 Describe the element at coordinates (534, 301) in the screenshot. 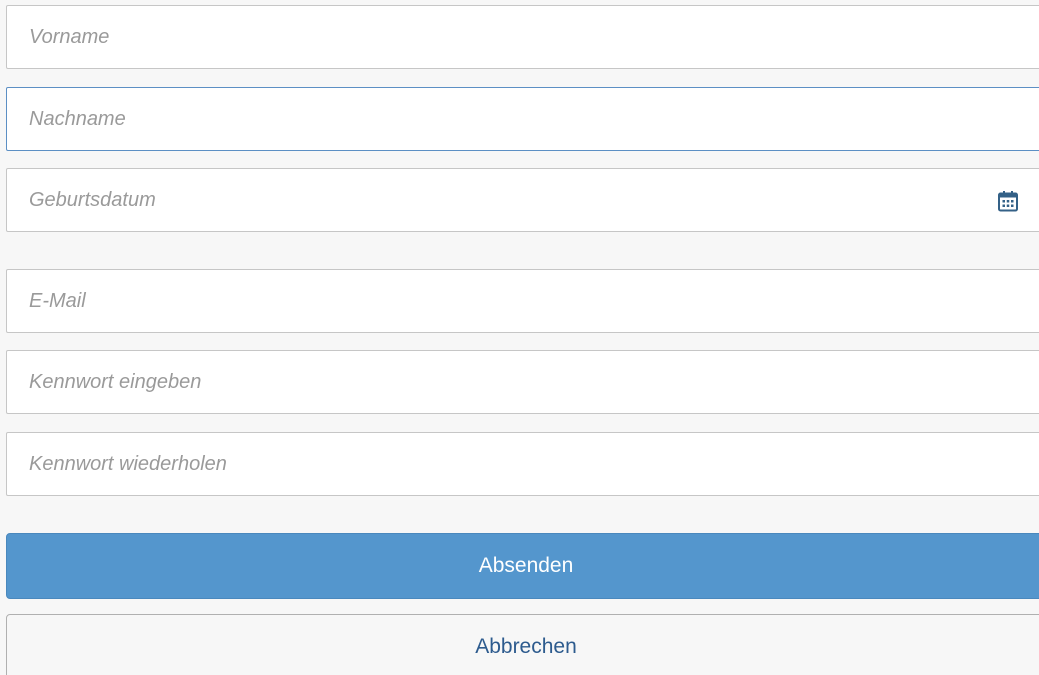

I see `email-input` at that location.